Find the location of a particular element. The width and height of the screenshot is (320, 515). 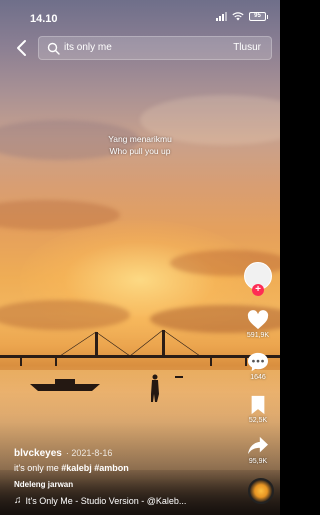

translate-link: Ndeleng jarwan is located at coordinates (124, 484).